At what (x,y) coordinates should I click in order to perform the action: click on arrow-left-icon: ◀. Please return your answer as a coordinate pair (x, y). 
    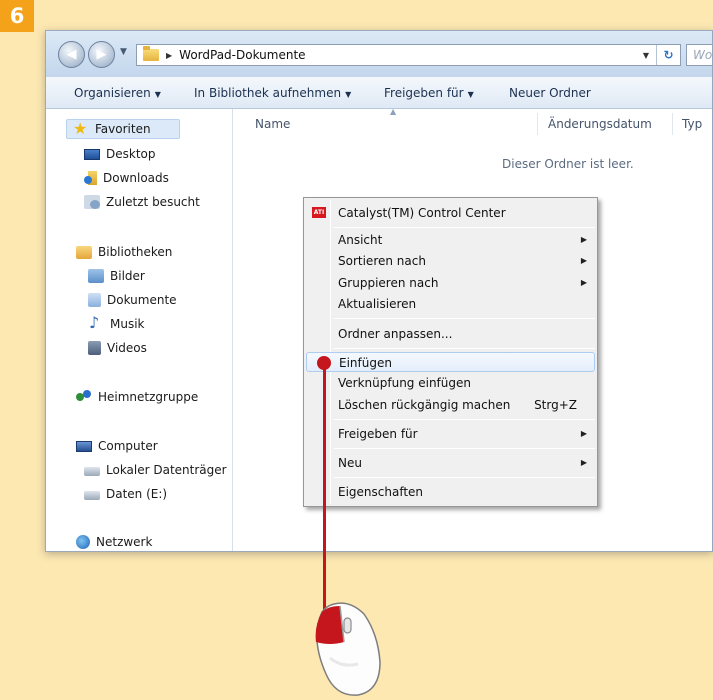
    Looking at the image, I should click on (71, 54).